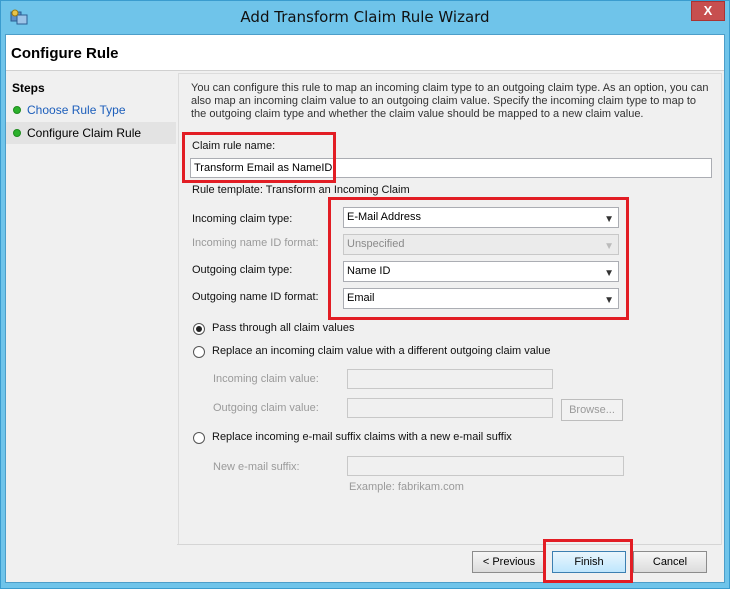 This screenshot has height=589, width=730. I want to click on steps-title: Steps, so click(28, 88).